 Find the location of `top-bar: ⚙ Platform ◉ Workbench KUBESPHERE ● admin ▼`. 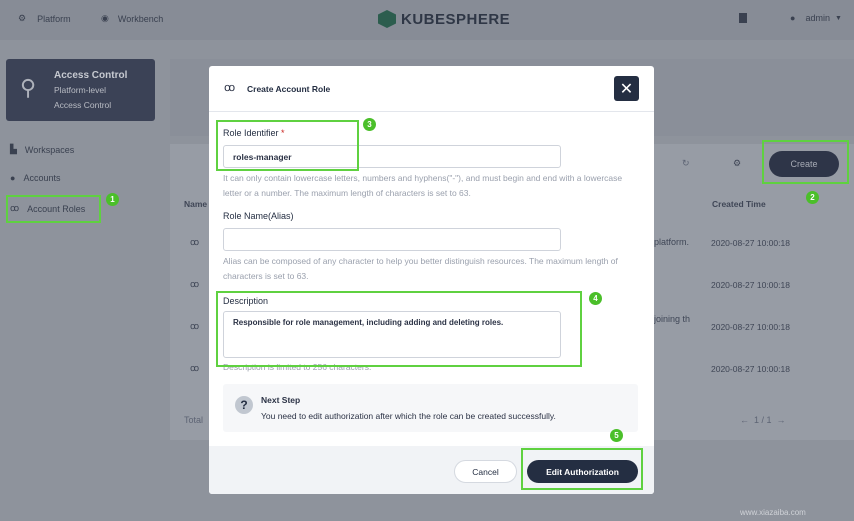

top-bar: ⚙ Platform ◉ Workbench KUBESPHERE ● admin ▼ is located at coordinates (427, 20).